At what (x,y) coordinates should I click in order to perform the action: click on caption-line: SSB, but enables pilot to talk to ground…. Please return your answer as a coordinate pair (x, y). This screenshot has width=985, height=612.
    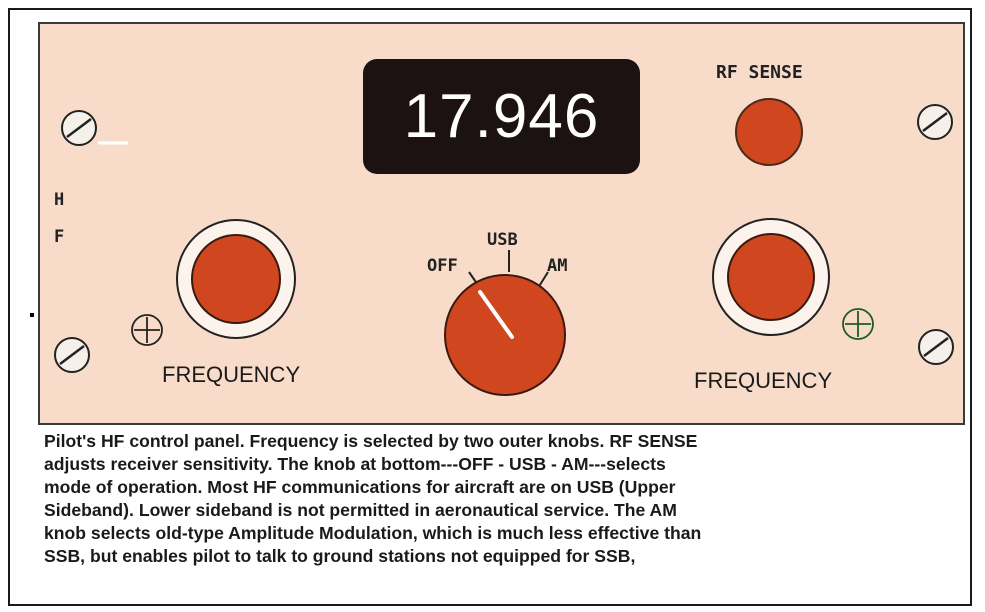
    Looking at the image, I should click on (340, 556).